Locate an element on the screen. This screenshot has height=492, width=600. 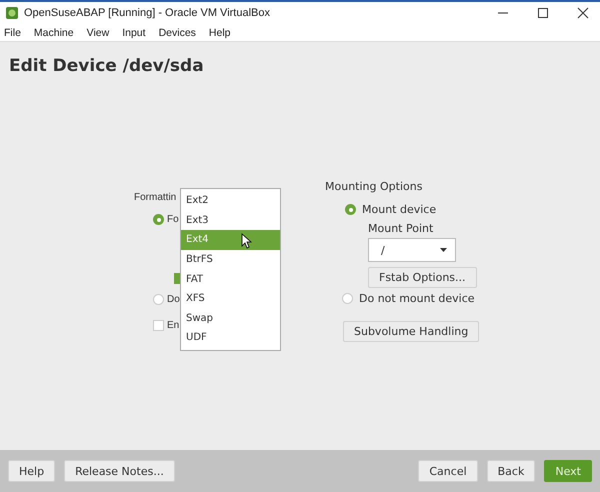
footer-button: Help is located at coordinates (32, 471).